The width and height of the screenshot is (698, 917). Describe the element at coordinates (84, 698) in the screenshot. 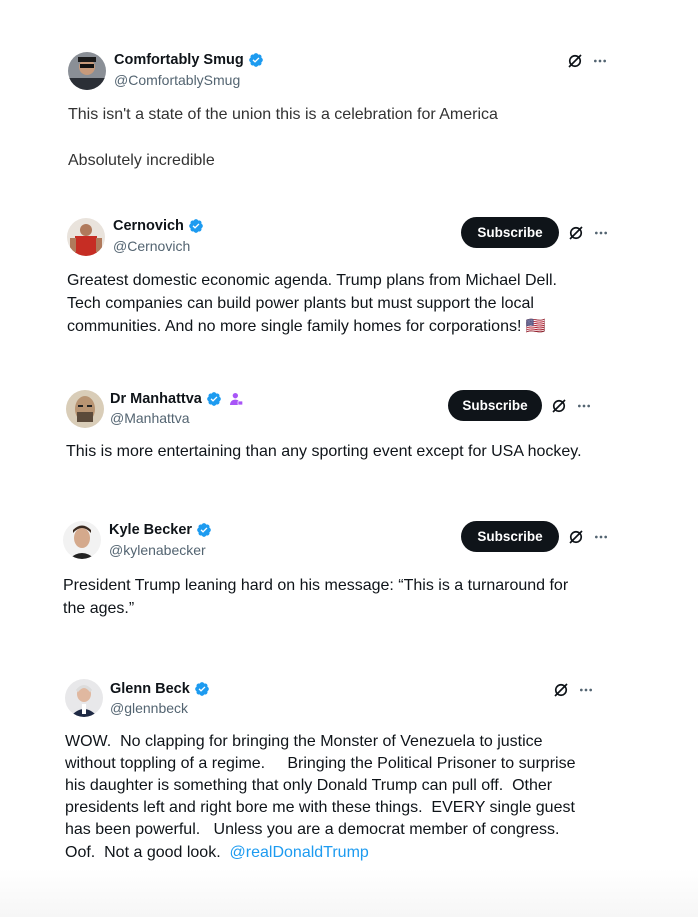

I see `avatar` at that location.